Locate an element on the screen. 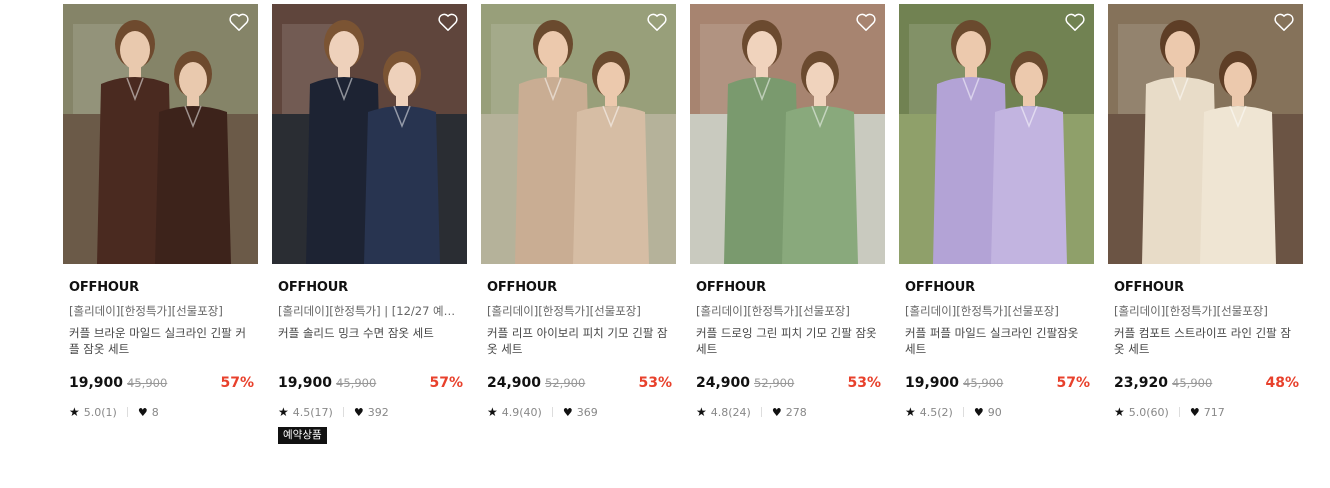 The image size is (1330, 488). rating-value: 5.0(1) is located at coordinates (100, 412).